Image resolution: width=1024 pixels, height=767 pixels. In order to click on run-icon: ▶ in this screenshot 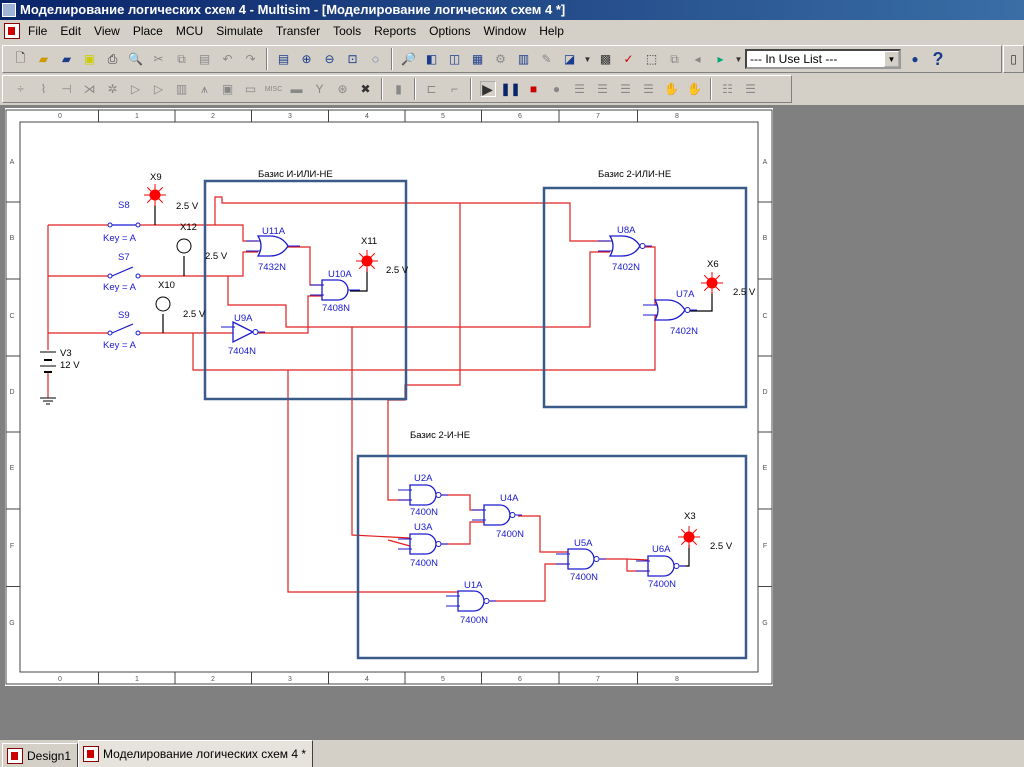, I will do `click(487, 89)`.